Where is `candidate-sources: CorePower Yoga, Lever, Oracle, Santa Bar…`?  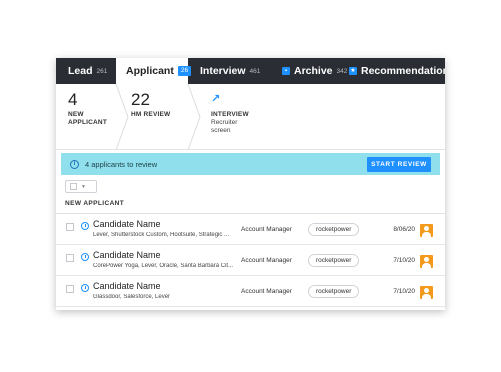
candidate-sources: CorePower Yoga, Lever, Oracle, Santa Bar… is located at coordinates (163, 266).